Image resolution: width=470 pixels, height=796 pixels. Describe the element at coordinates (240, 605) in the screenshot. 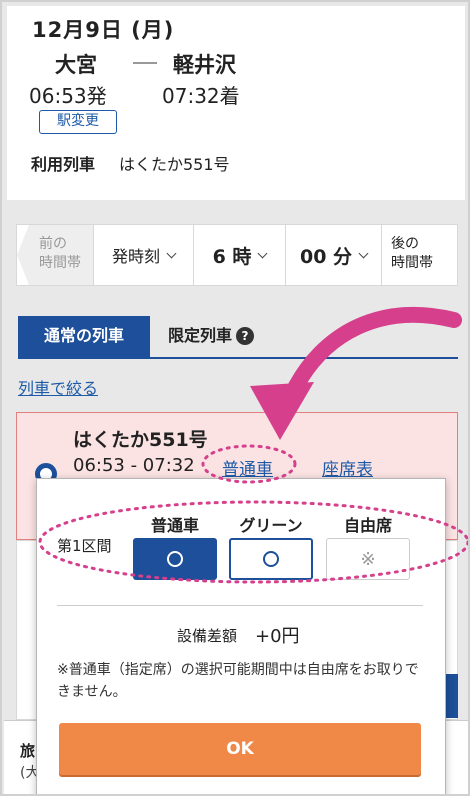

I see `divider` at that location.